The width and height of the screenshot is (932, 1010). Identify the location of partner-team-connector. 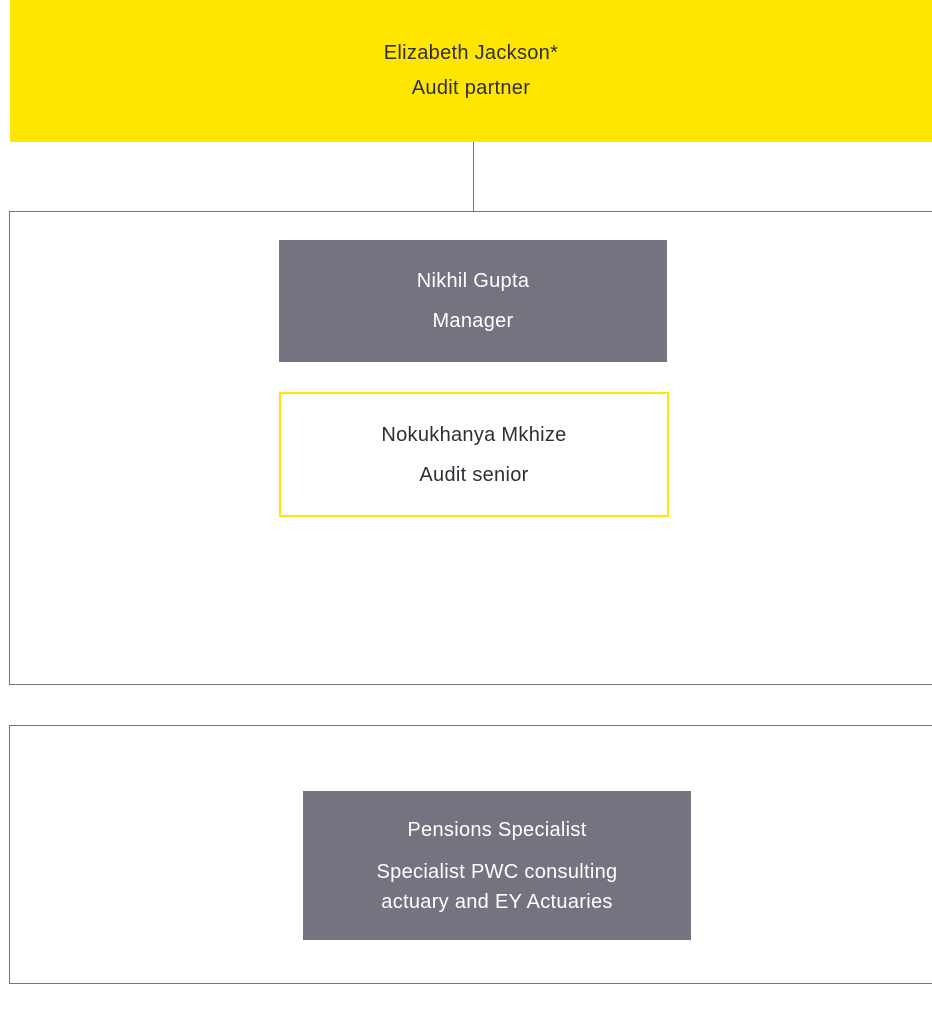
(473, 177).